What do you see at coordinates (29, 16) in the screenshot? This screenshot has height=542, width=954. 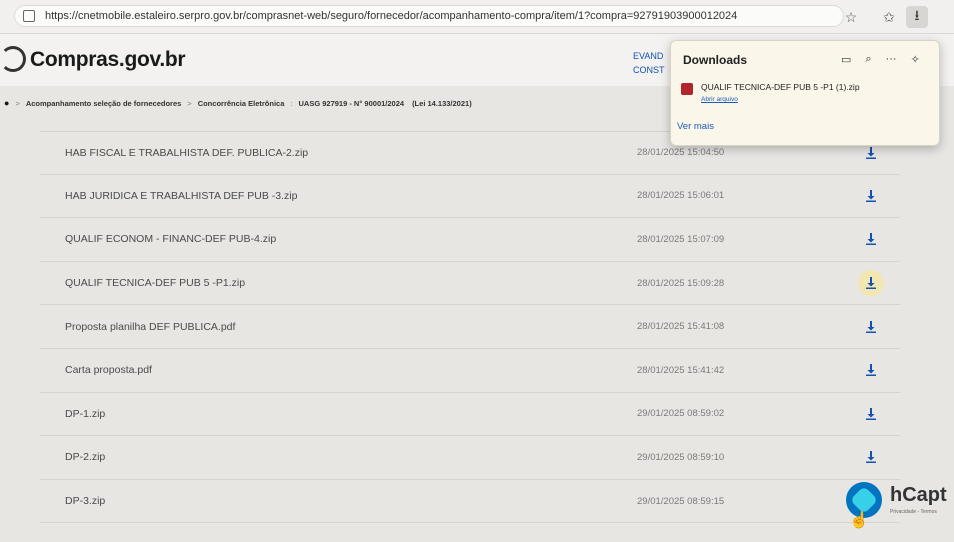 I see `site-info-icon` at bounding box center [29, 16].